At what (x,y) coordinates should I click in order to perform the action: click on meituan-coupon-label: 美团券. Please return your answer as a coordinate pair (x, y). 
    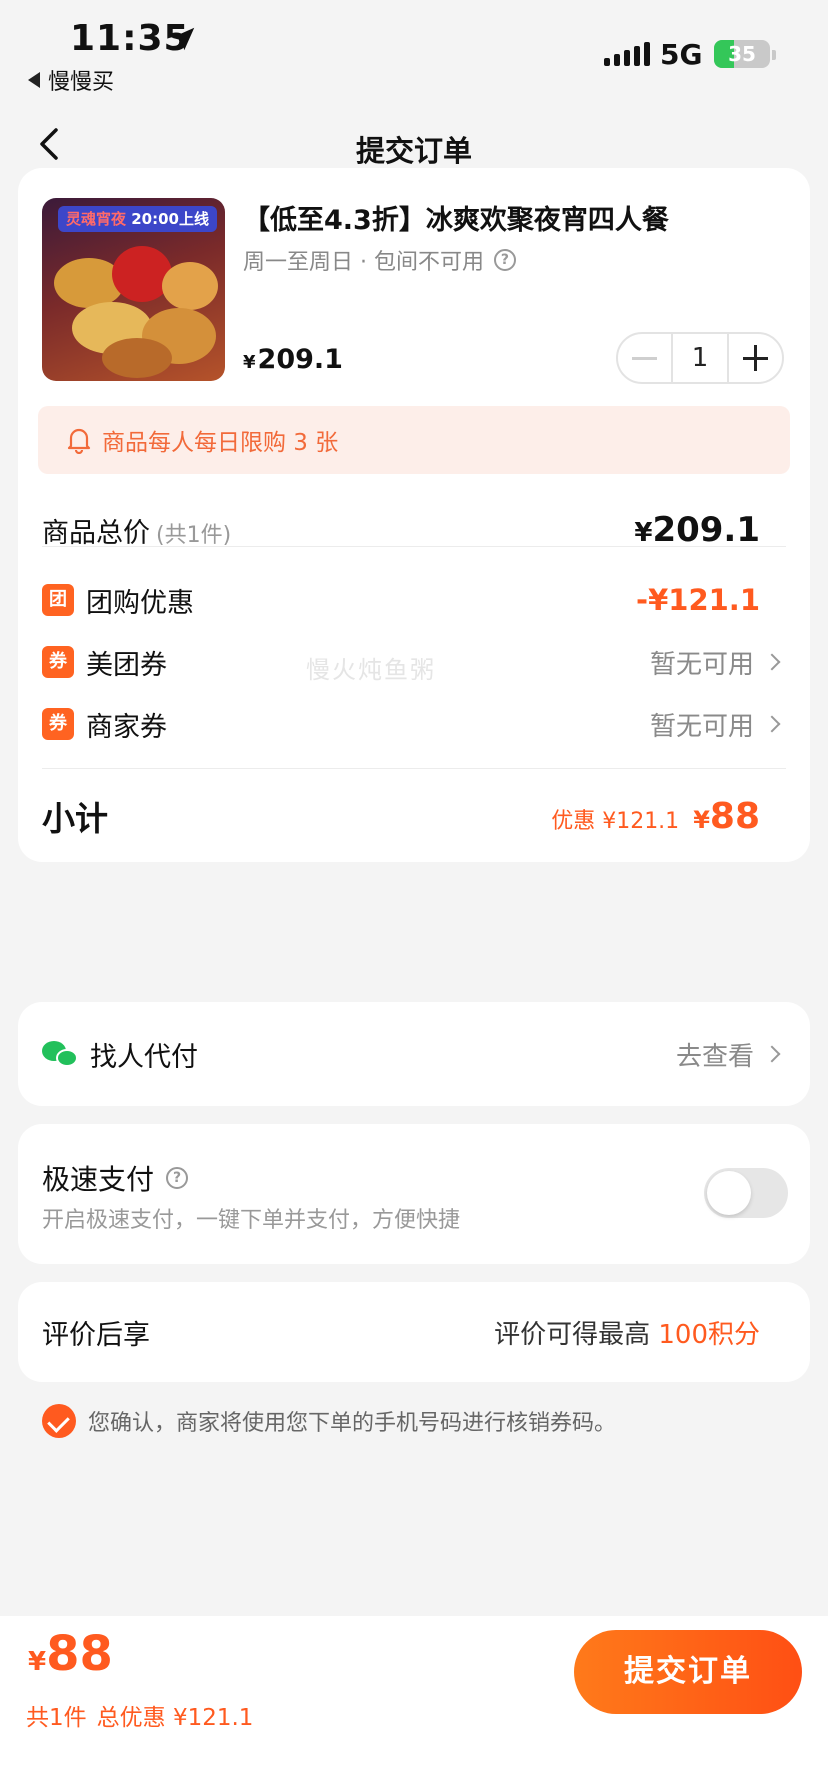
    Looking at the image, I should click on (126, 665).